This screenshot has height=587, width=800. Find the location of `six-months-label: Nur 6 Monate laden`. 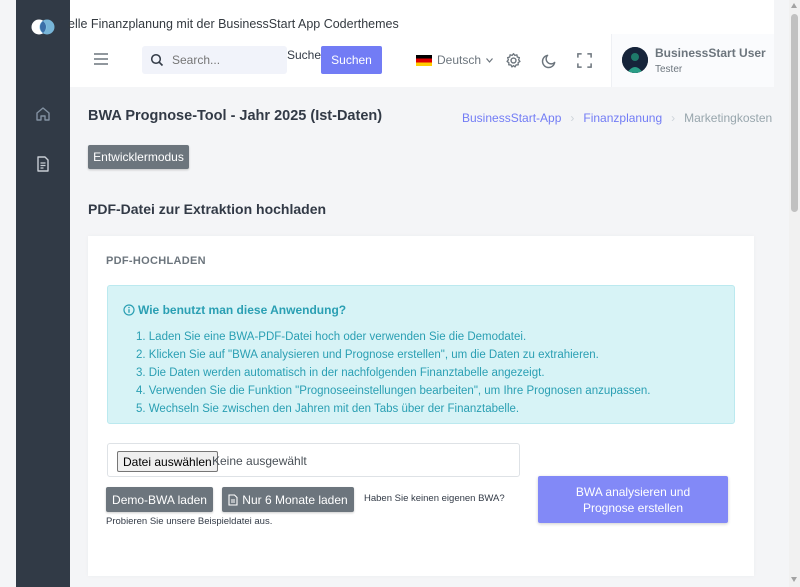

six-months-label: Nur 6 Monate laden is located at coordinates (295, 499).